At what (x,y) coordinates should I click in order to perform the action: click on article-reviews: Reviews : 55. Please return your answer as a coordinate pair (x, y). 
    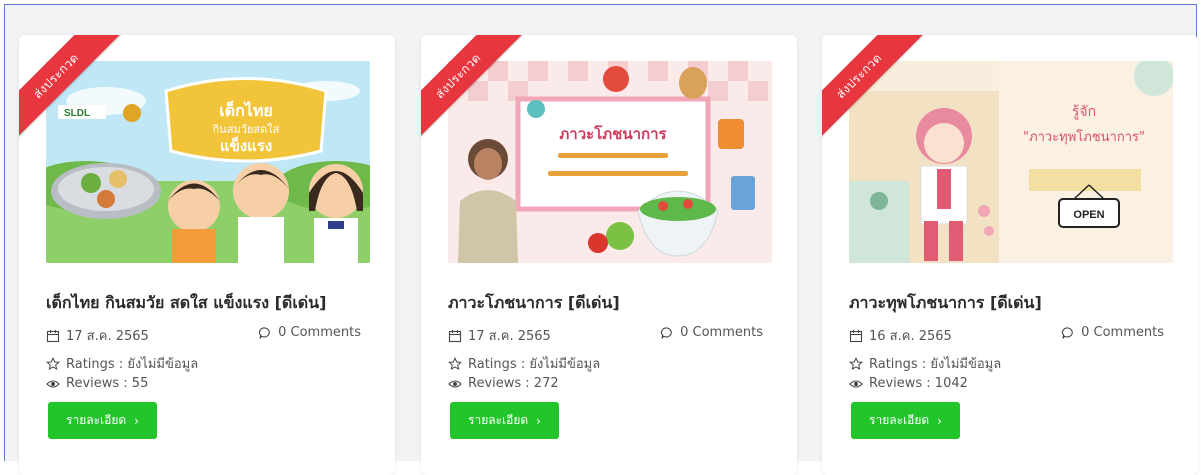
    Looking at the image, I should click on (206, 383).